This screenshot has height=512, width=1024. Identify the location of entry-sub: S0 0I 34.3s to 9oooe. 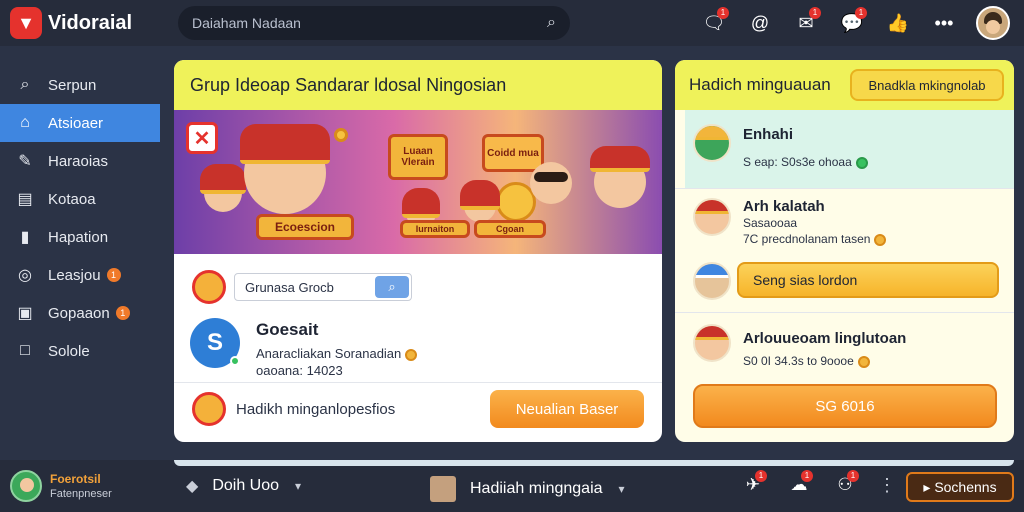
(806, 361).